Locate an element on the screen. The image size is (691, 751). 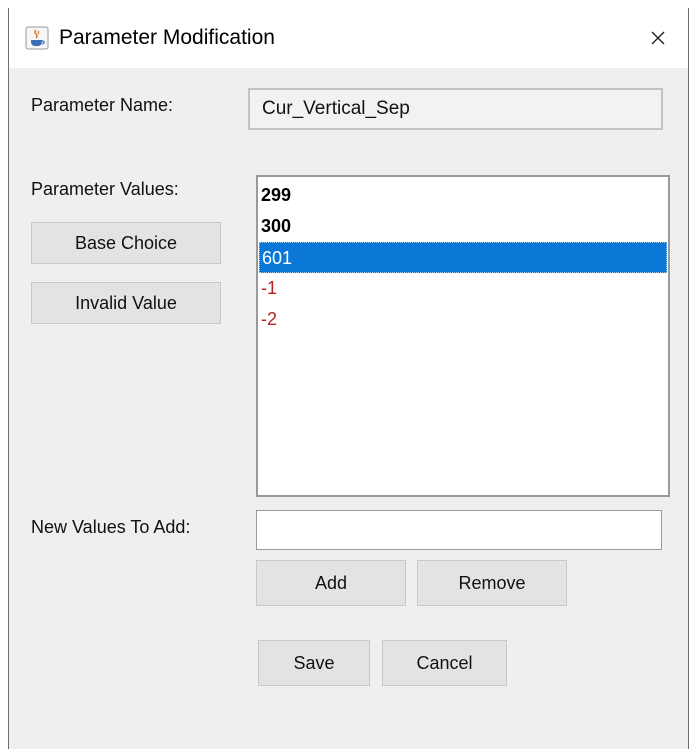
window-title: Parameter Modification is located at coordinates (167, 37).